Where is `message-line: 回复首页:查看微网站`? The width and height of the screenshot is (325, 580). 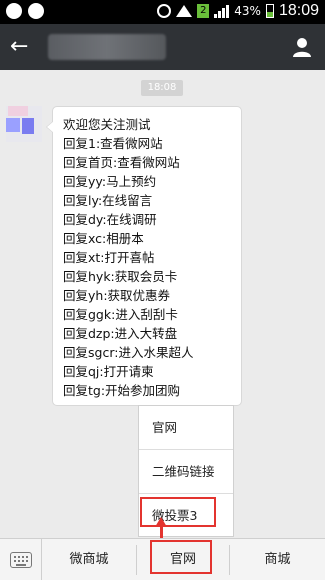
message-line: 回复首页:查看微网站 is located at coordinates (121, 162).